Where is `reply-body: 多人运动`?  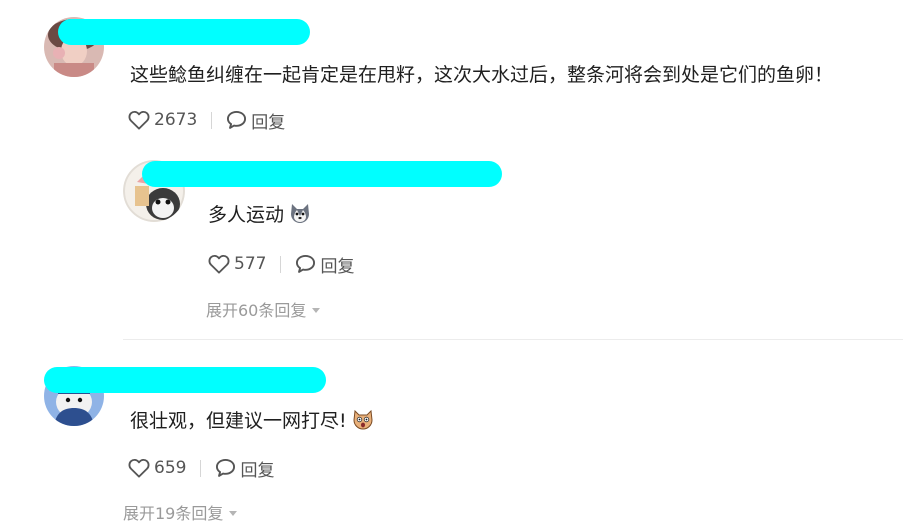 reply-body: 多人运动 is located at coordinates (246, 215).